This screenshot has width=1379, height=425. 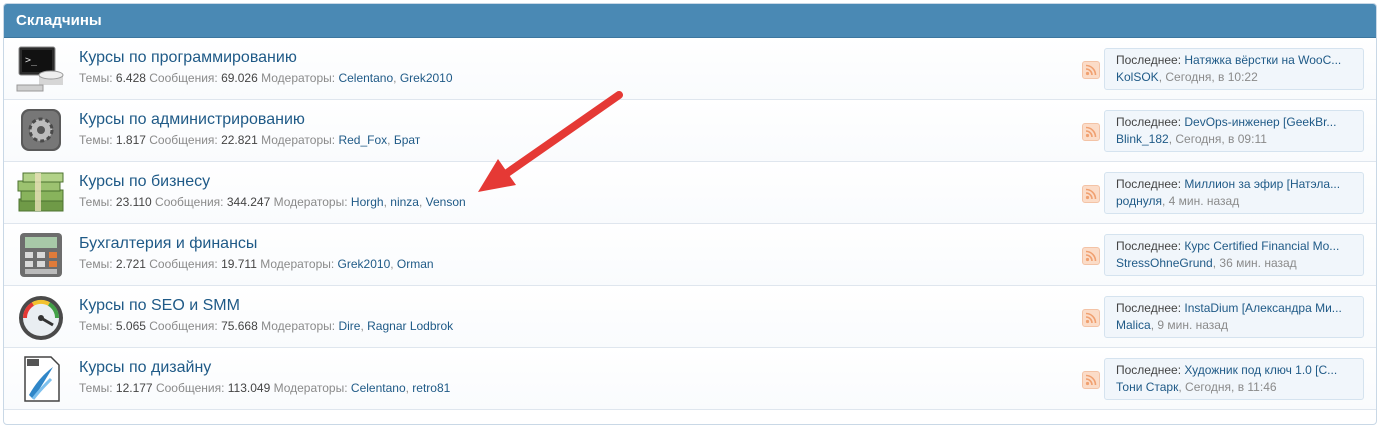 What do you see at coordinates (159, 306) in the screenshot?
I see `forum-title-link: Курсы по SEO и SMM` at bounding box center [159, 306].